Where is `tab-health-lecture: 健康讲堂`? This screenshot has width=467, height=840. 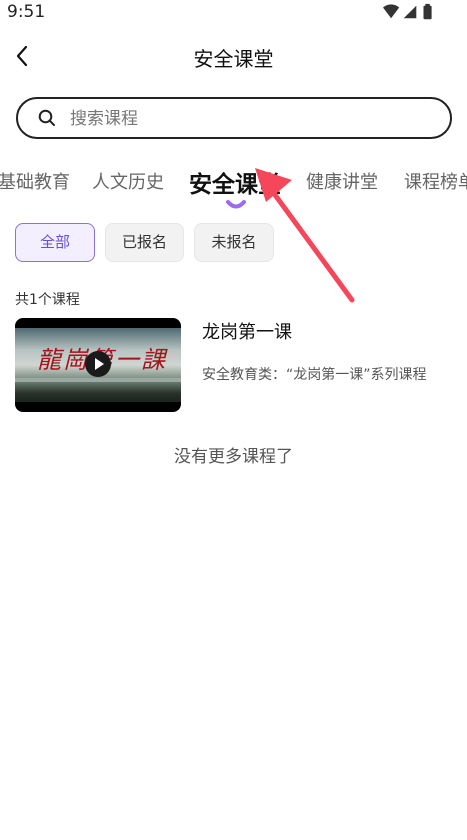 tab-health-lecture: 健康讲堂 is located at coordinates (342, 181).